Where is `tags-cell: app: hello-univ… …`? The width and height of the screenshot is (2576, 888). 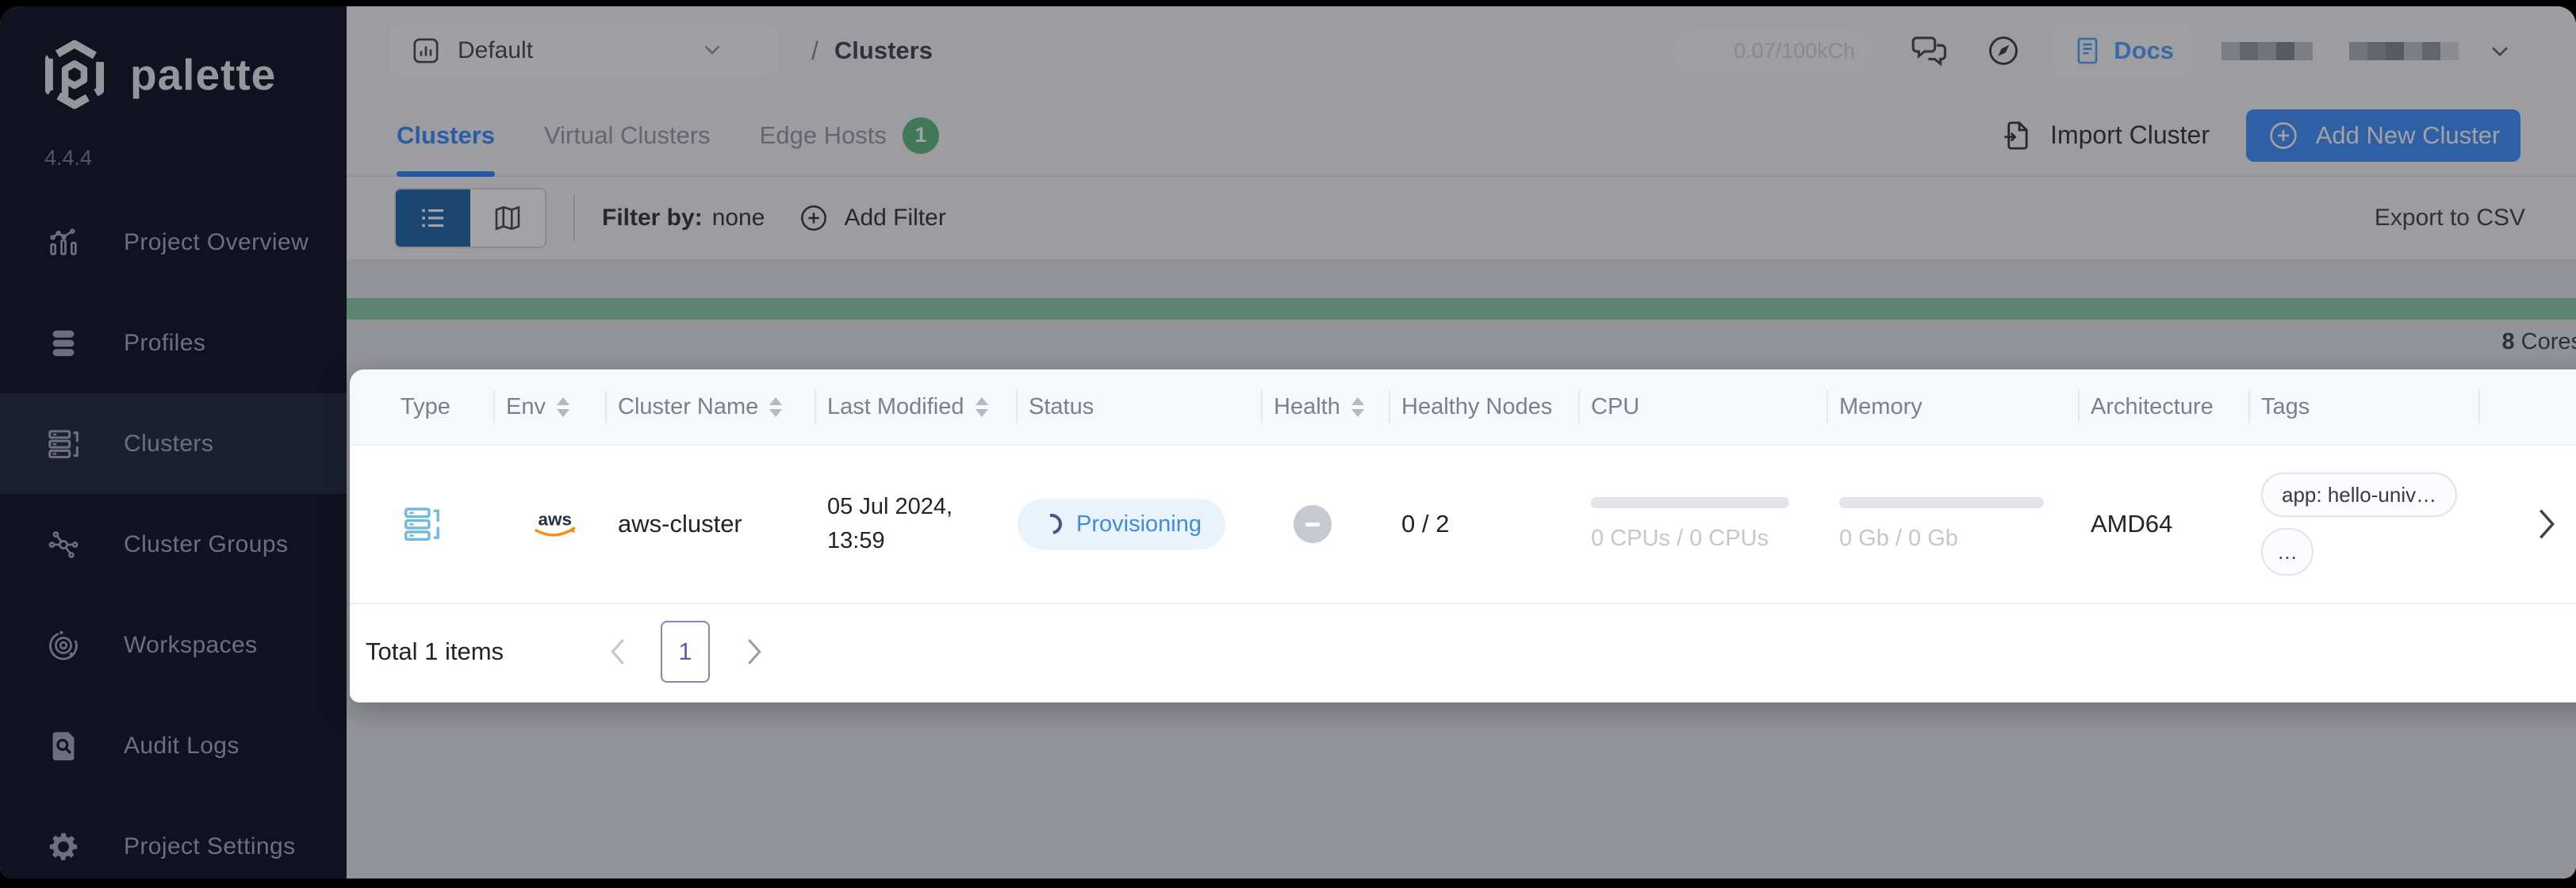
tags-cell: app: hello-univ… … is located at coordinates (2376, 524).